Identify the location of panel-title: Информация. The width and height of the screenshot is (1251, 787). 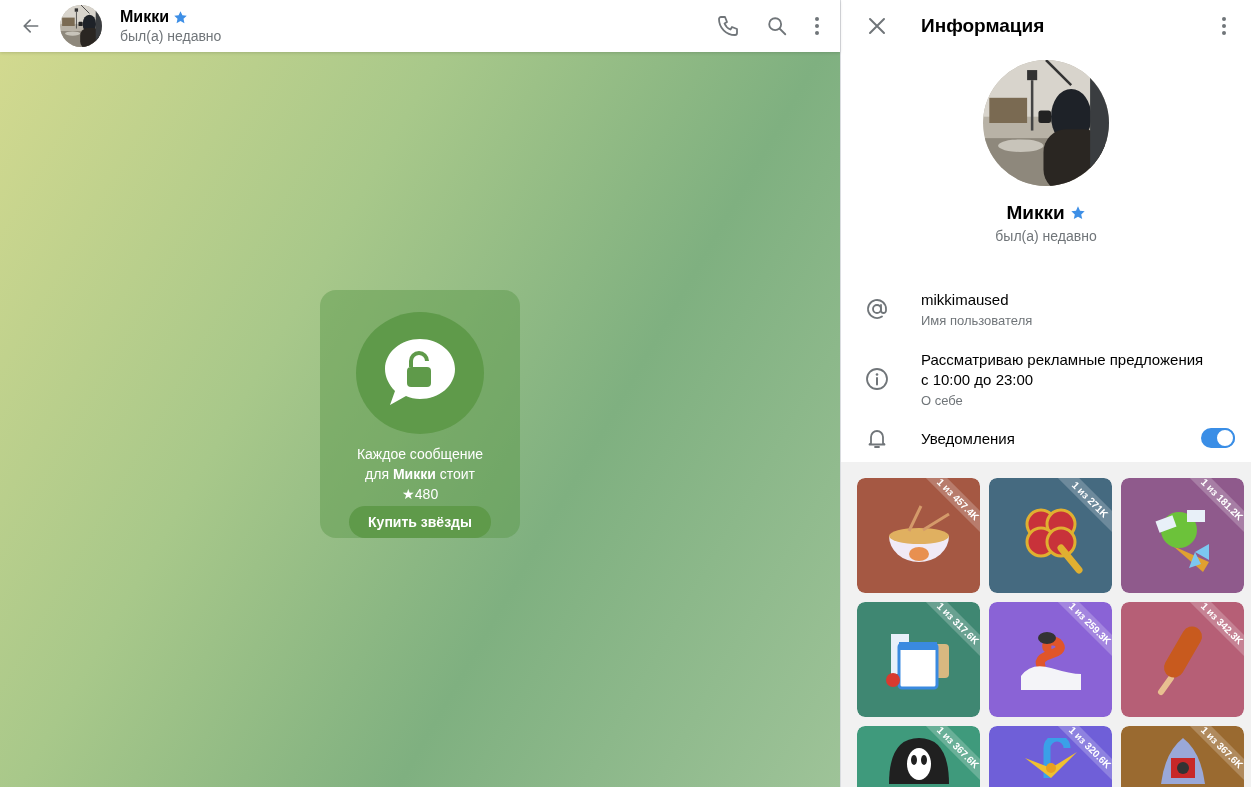
(983, 26).